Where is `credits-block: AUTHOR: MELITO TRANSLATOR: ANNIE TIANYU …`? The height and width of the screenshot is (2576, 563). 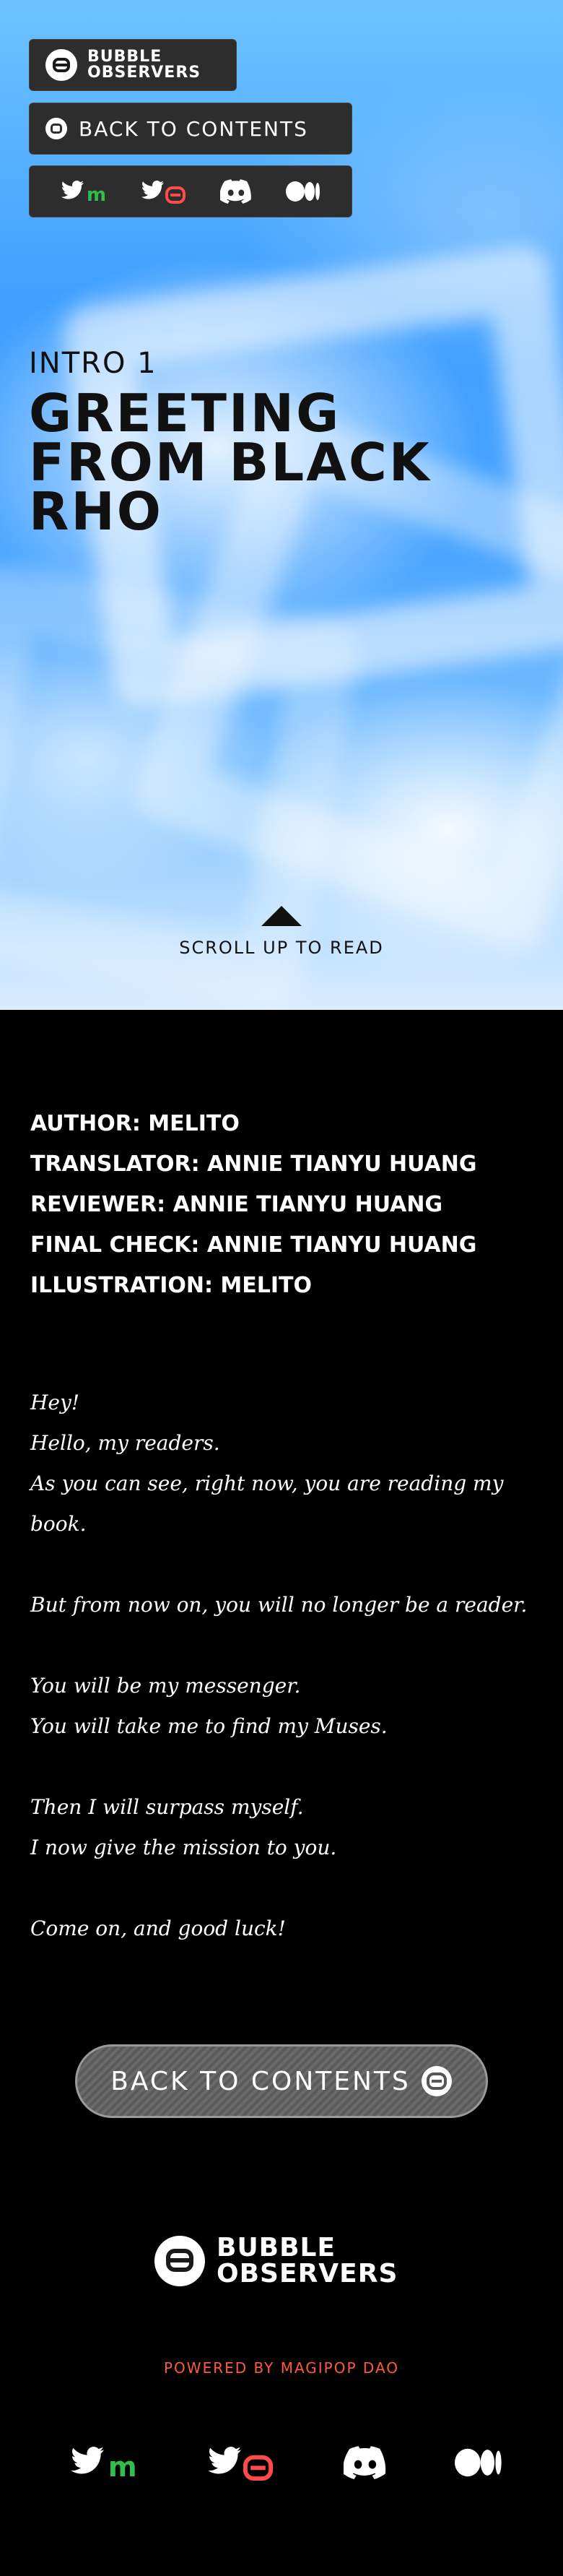 credits-block: AUTHOR: MELITO TRANSLATOR: ANNIE TIANYU … is located at coordinates (253, 1205).